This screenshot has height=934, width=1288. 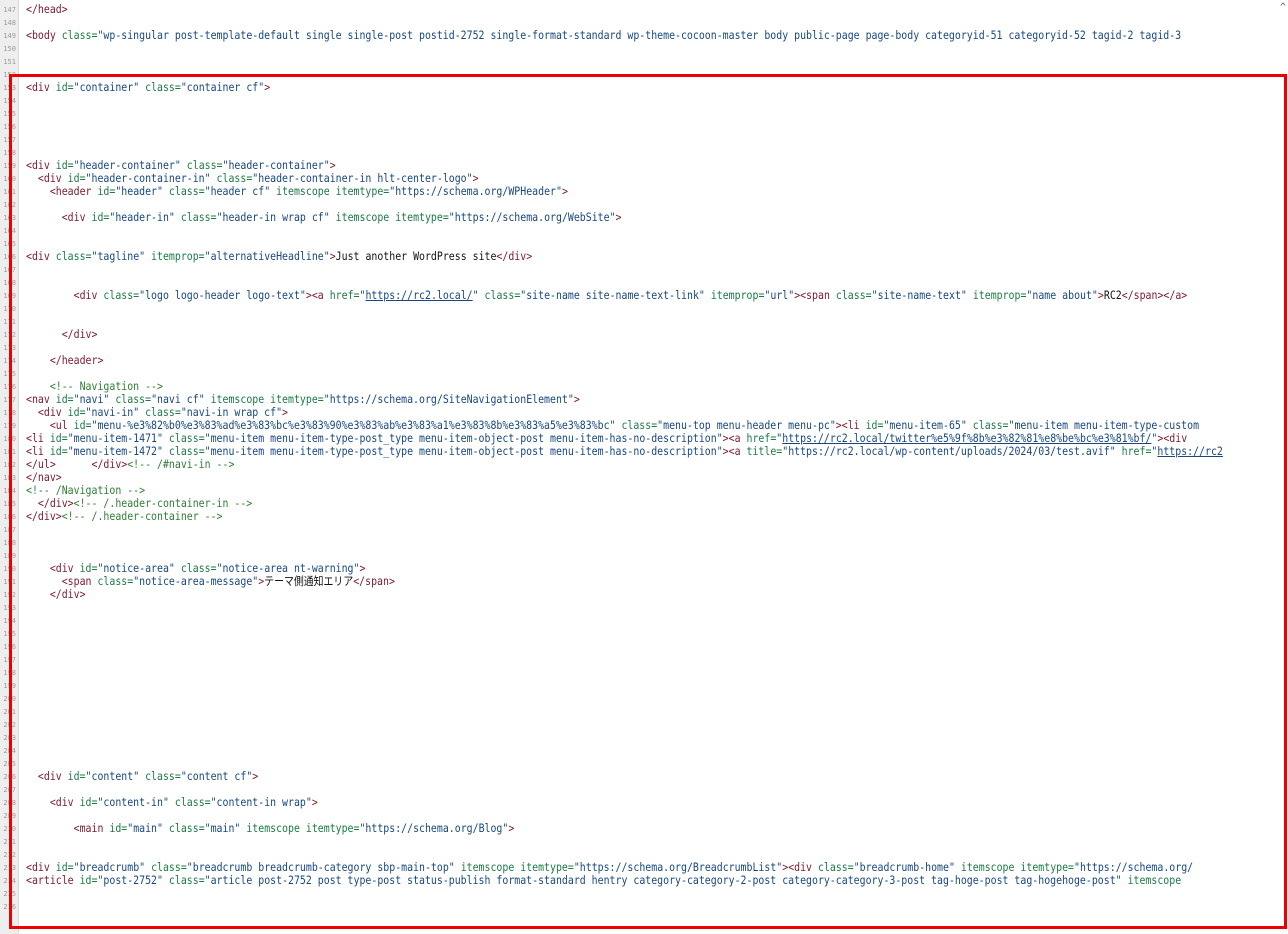 I want to click on code-line: 172 </div>, so click(x=644, y=334).